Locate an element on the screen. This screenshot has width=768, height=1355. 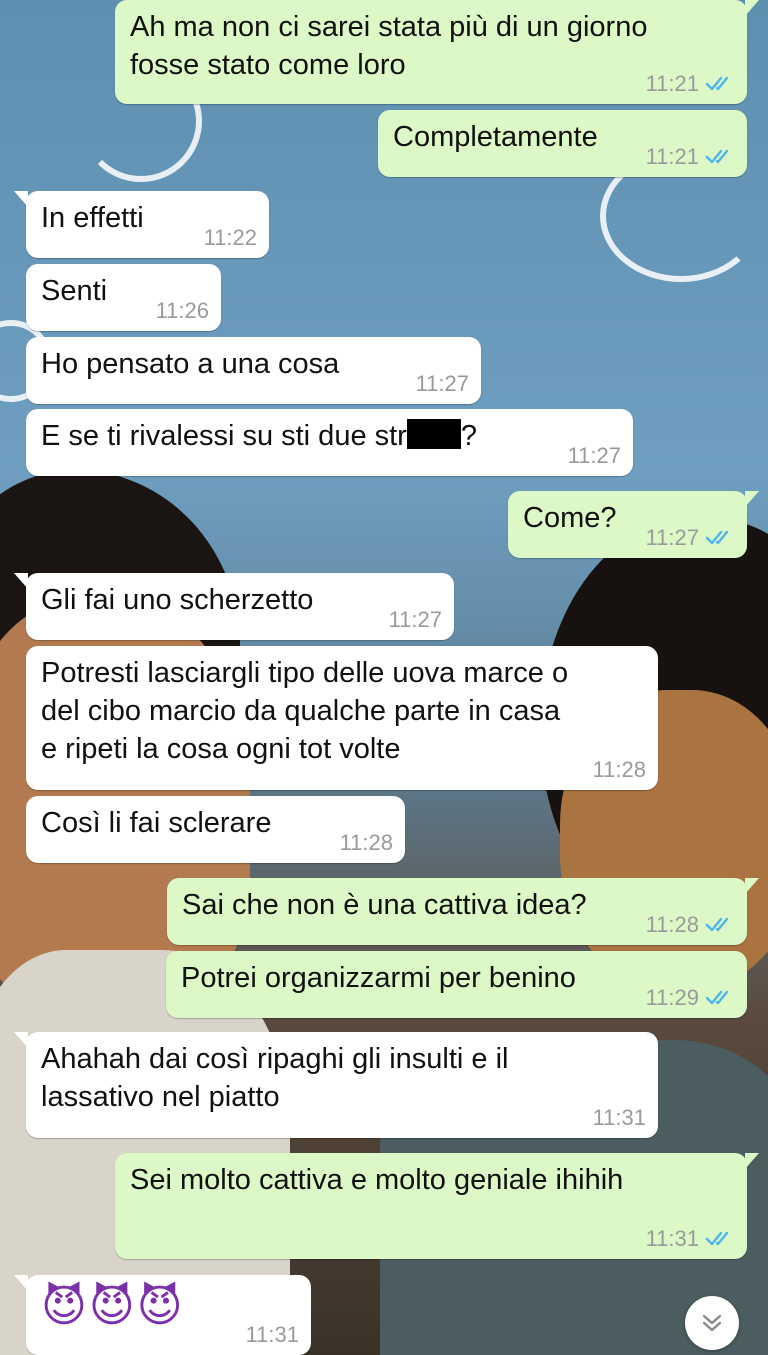
message-time: 11:22 is located at coordinates (230, 237).